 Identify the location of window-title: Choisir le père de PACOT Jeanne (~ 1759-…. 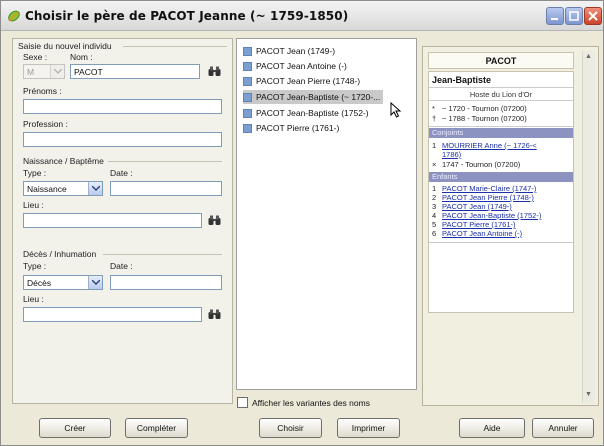
(187, 16).